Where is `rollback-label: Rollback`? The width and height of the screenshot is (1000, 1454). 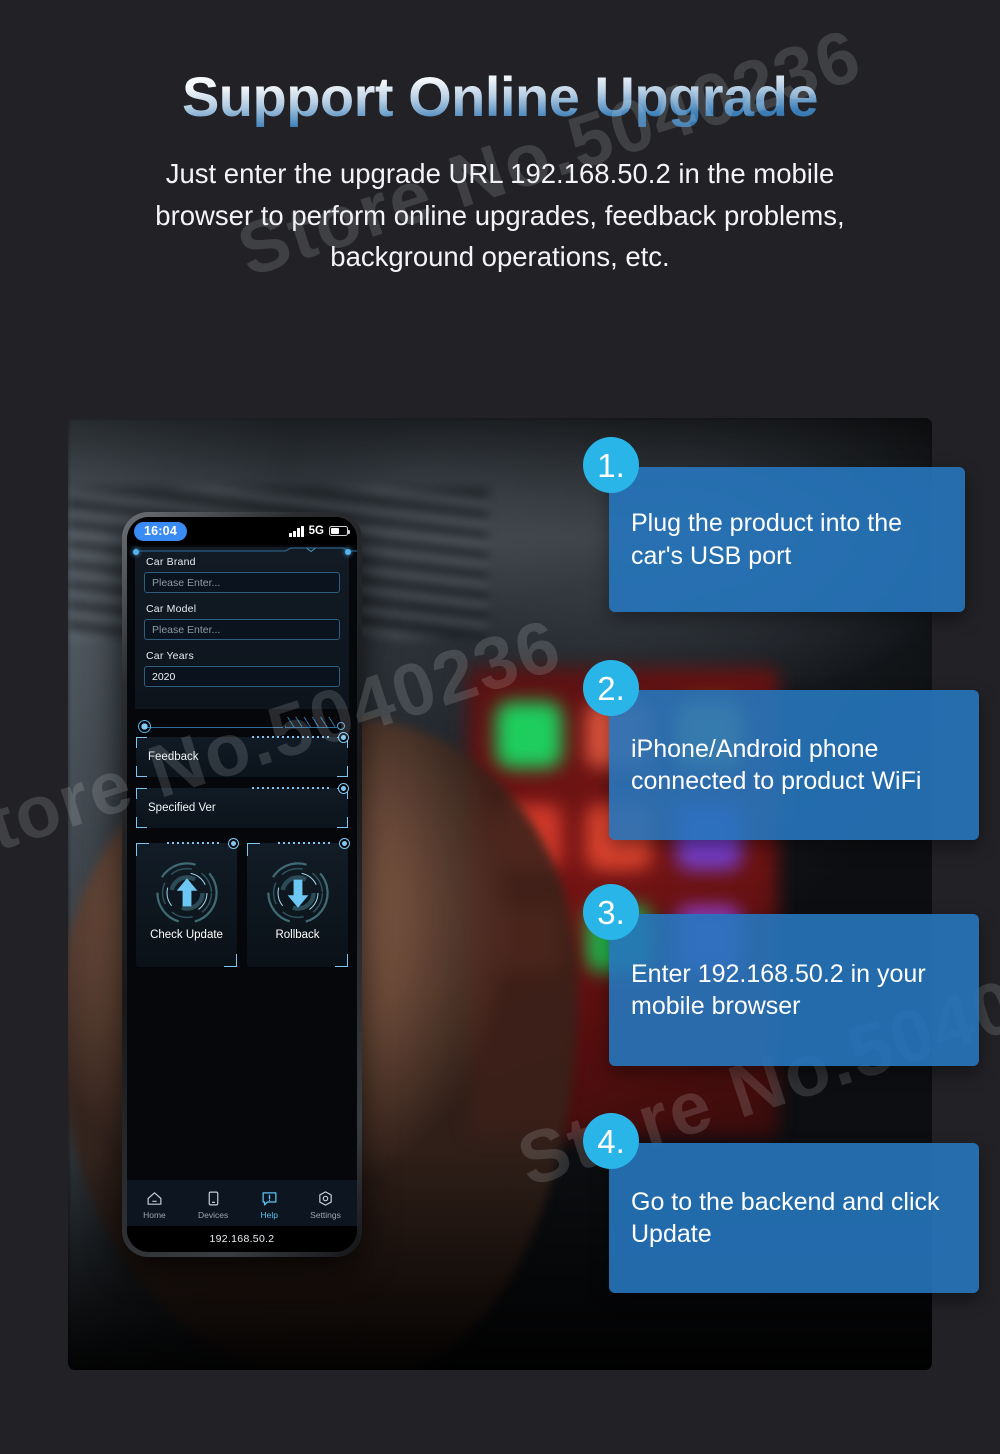 rollback-label: Rollback is located at coordinates (297, 935).